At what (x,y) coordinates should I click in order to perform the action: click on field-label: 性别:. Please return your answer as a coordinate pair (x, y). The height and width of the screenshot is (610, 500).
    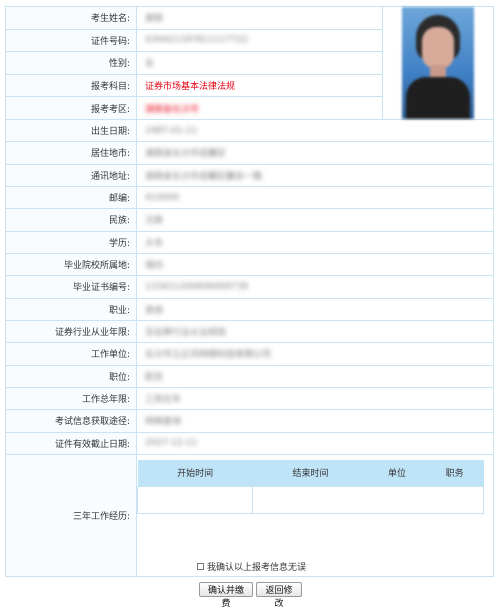
    Looking at the image, I should click on (71, 63).